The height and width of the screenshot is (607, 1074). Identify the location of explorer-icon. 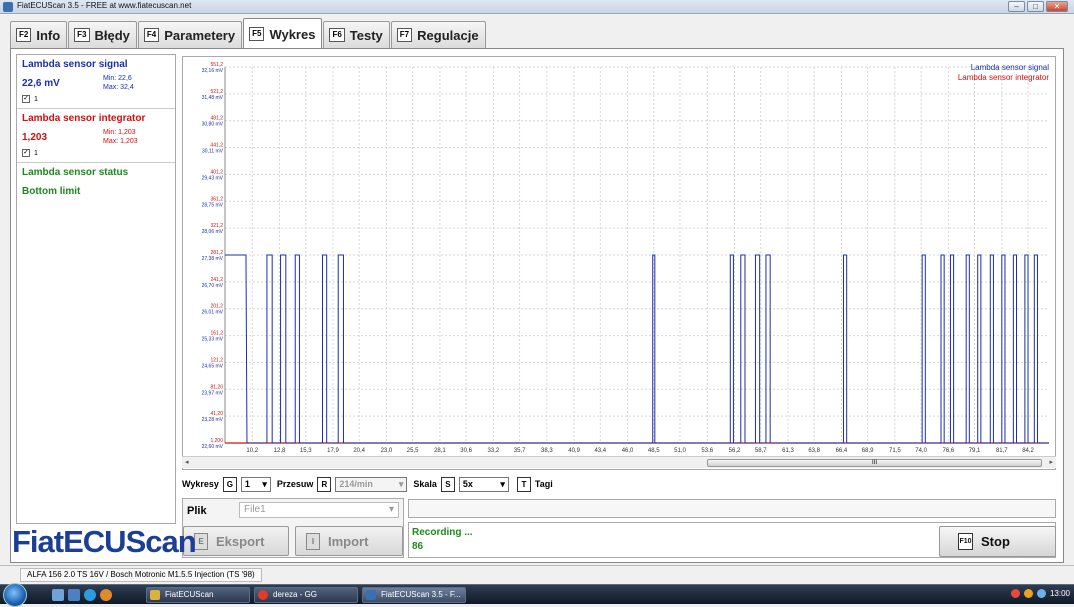
(74, 595).